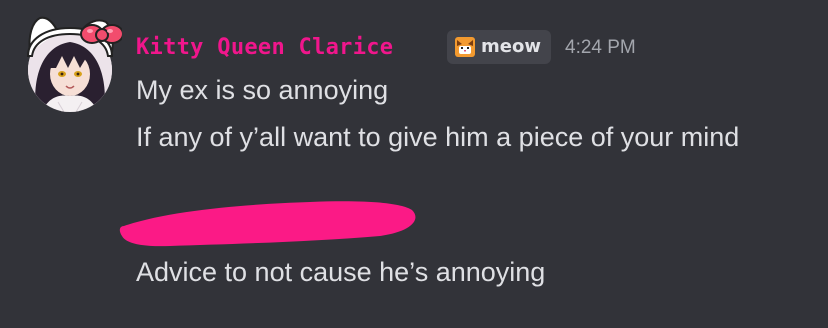  Describe the element at coordinates (262, 90) in the screenshot. I see `message-line: My ex is so annoying` at that location.